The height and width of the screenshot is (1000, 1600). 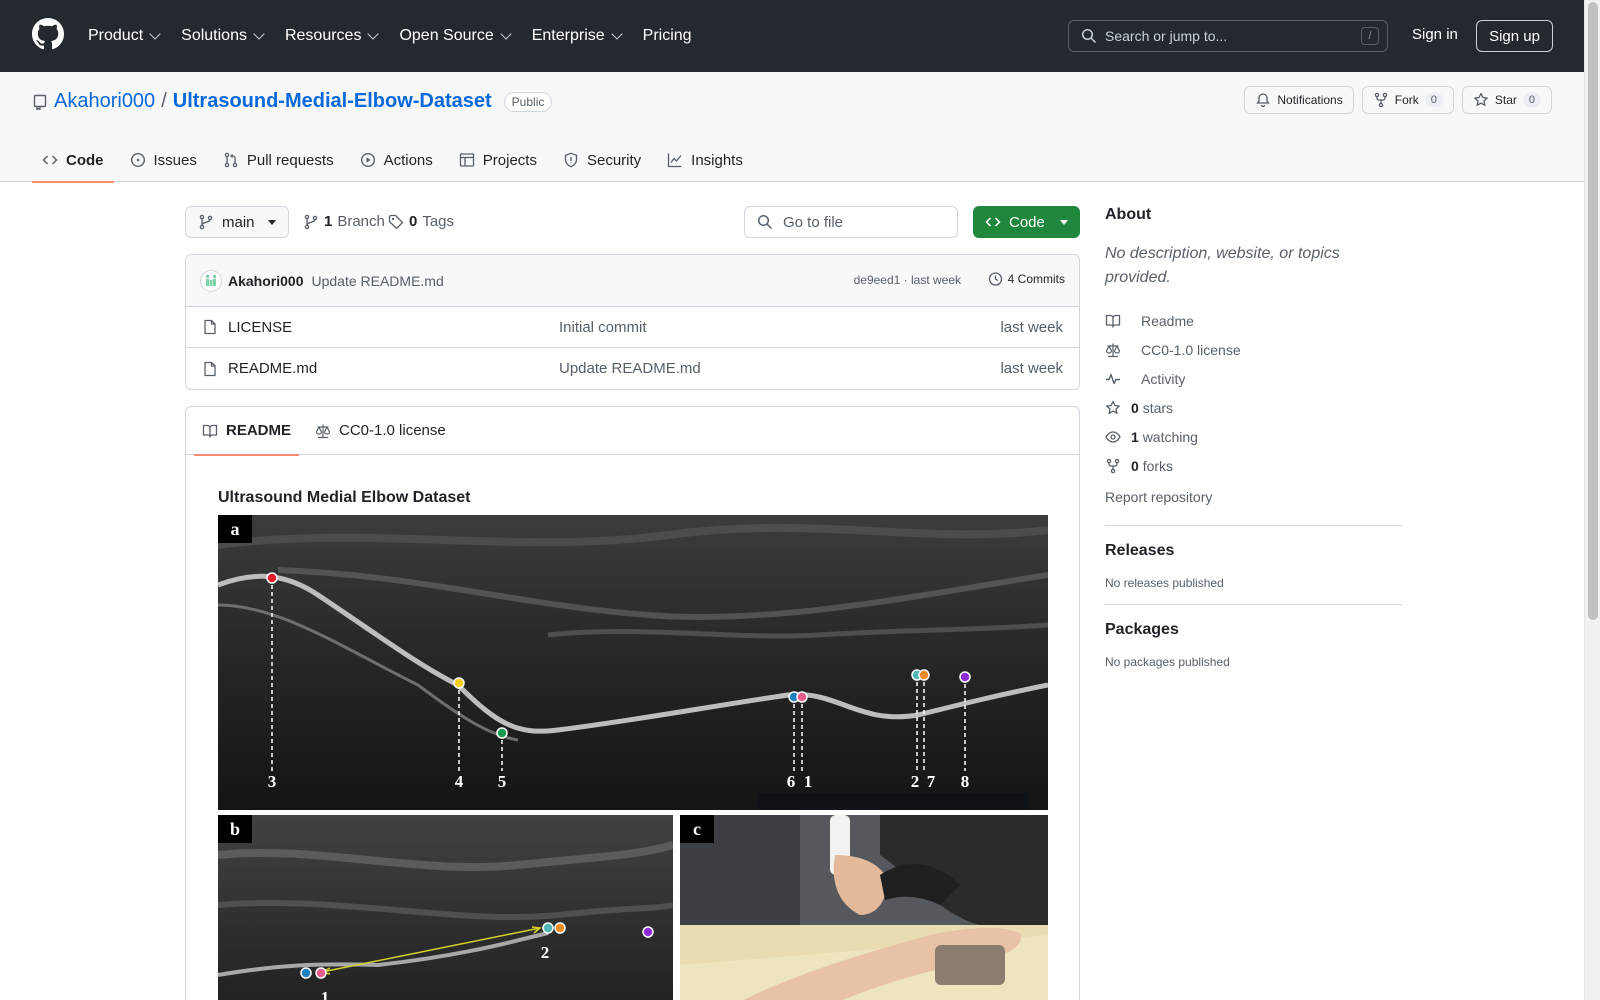 What do you see at coordinates (1253, 604) in the screenshot?
I see `divider` at bounding box center [1253, 604].